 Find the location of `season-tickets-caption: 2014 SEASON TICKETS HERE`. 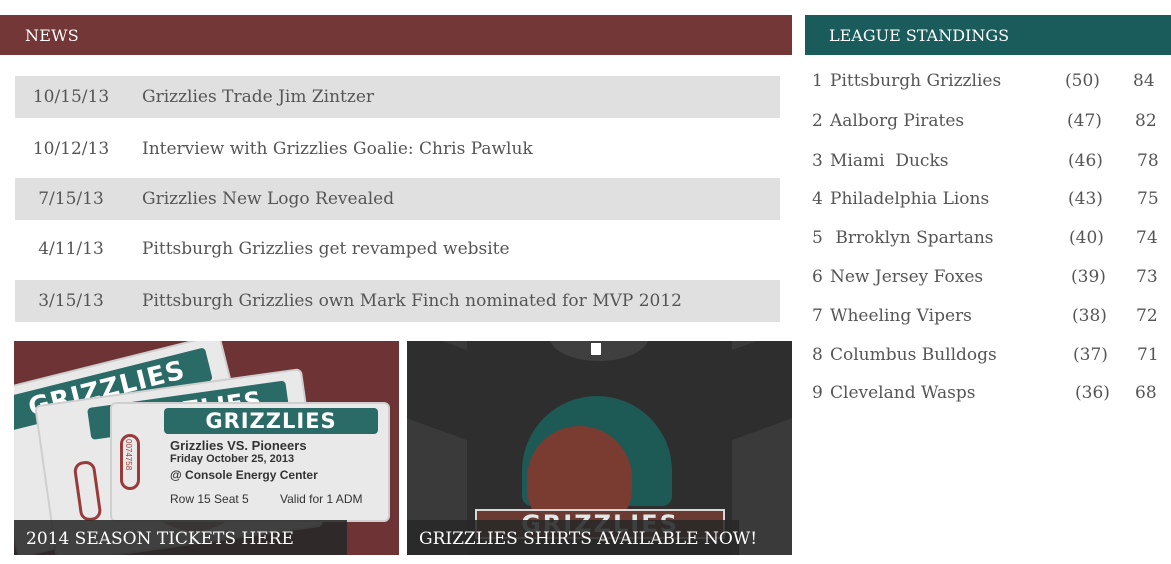

season-tickets-caption: 2014 SEASON TICKETS HERE is located at coordinates (180, 537).